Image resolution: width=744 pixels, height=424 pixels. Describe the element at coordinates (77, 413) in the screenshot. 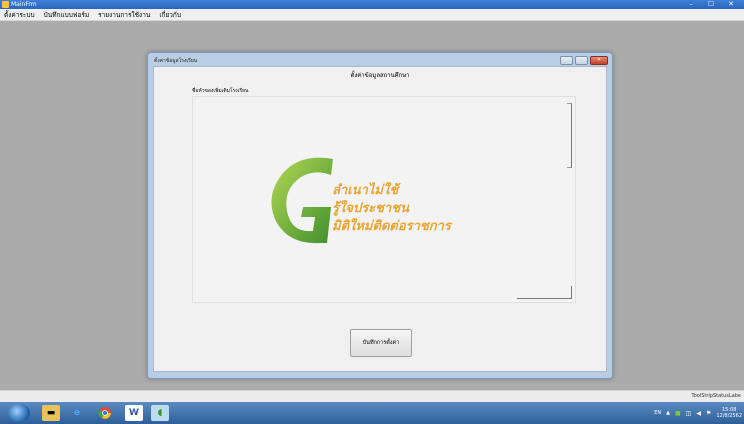

I see `internet-explorer-icon: e` at that location.